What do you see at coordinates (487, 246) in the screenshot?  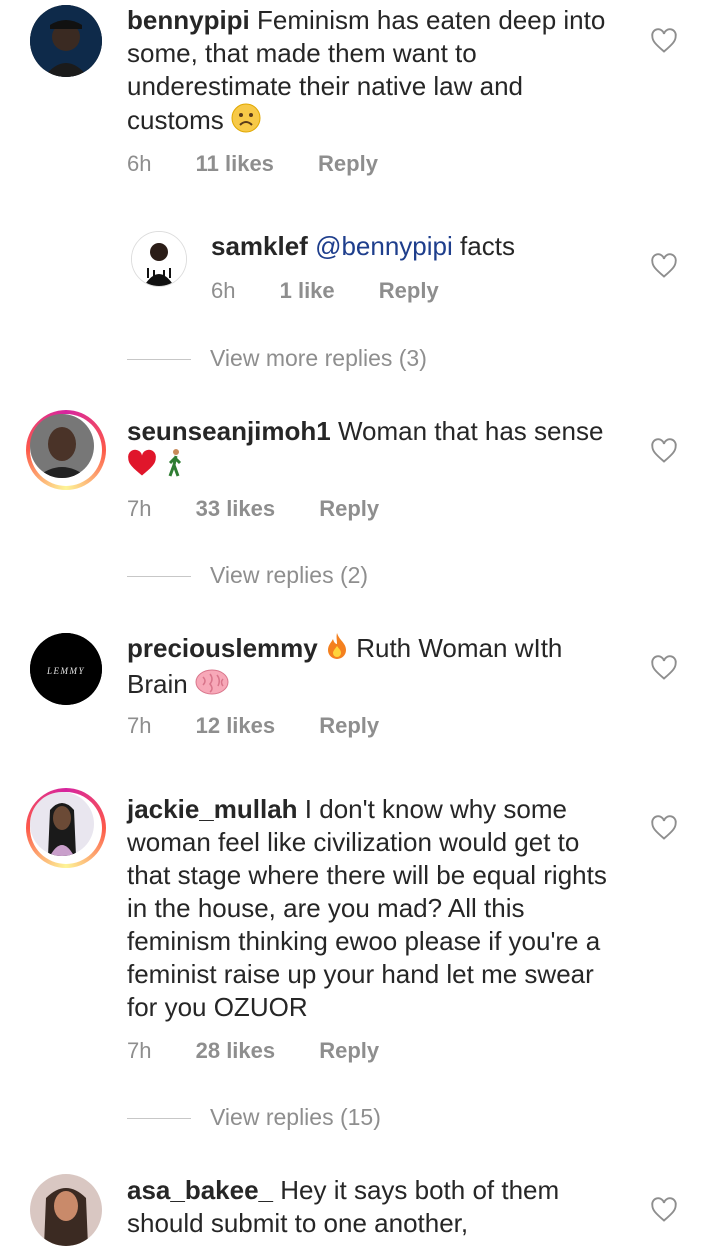 I see `comment-body: facts` at bounding box center [487, 246].